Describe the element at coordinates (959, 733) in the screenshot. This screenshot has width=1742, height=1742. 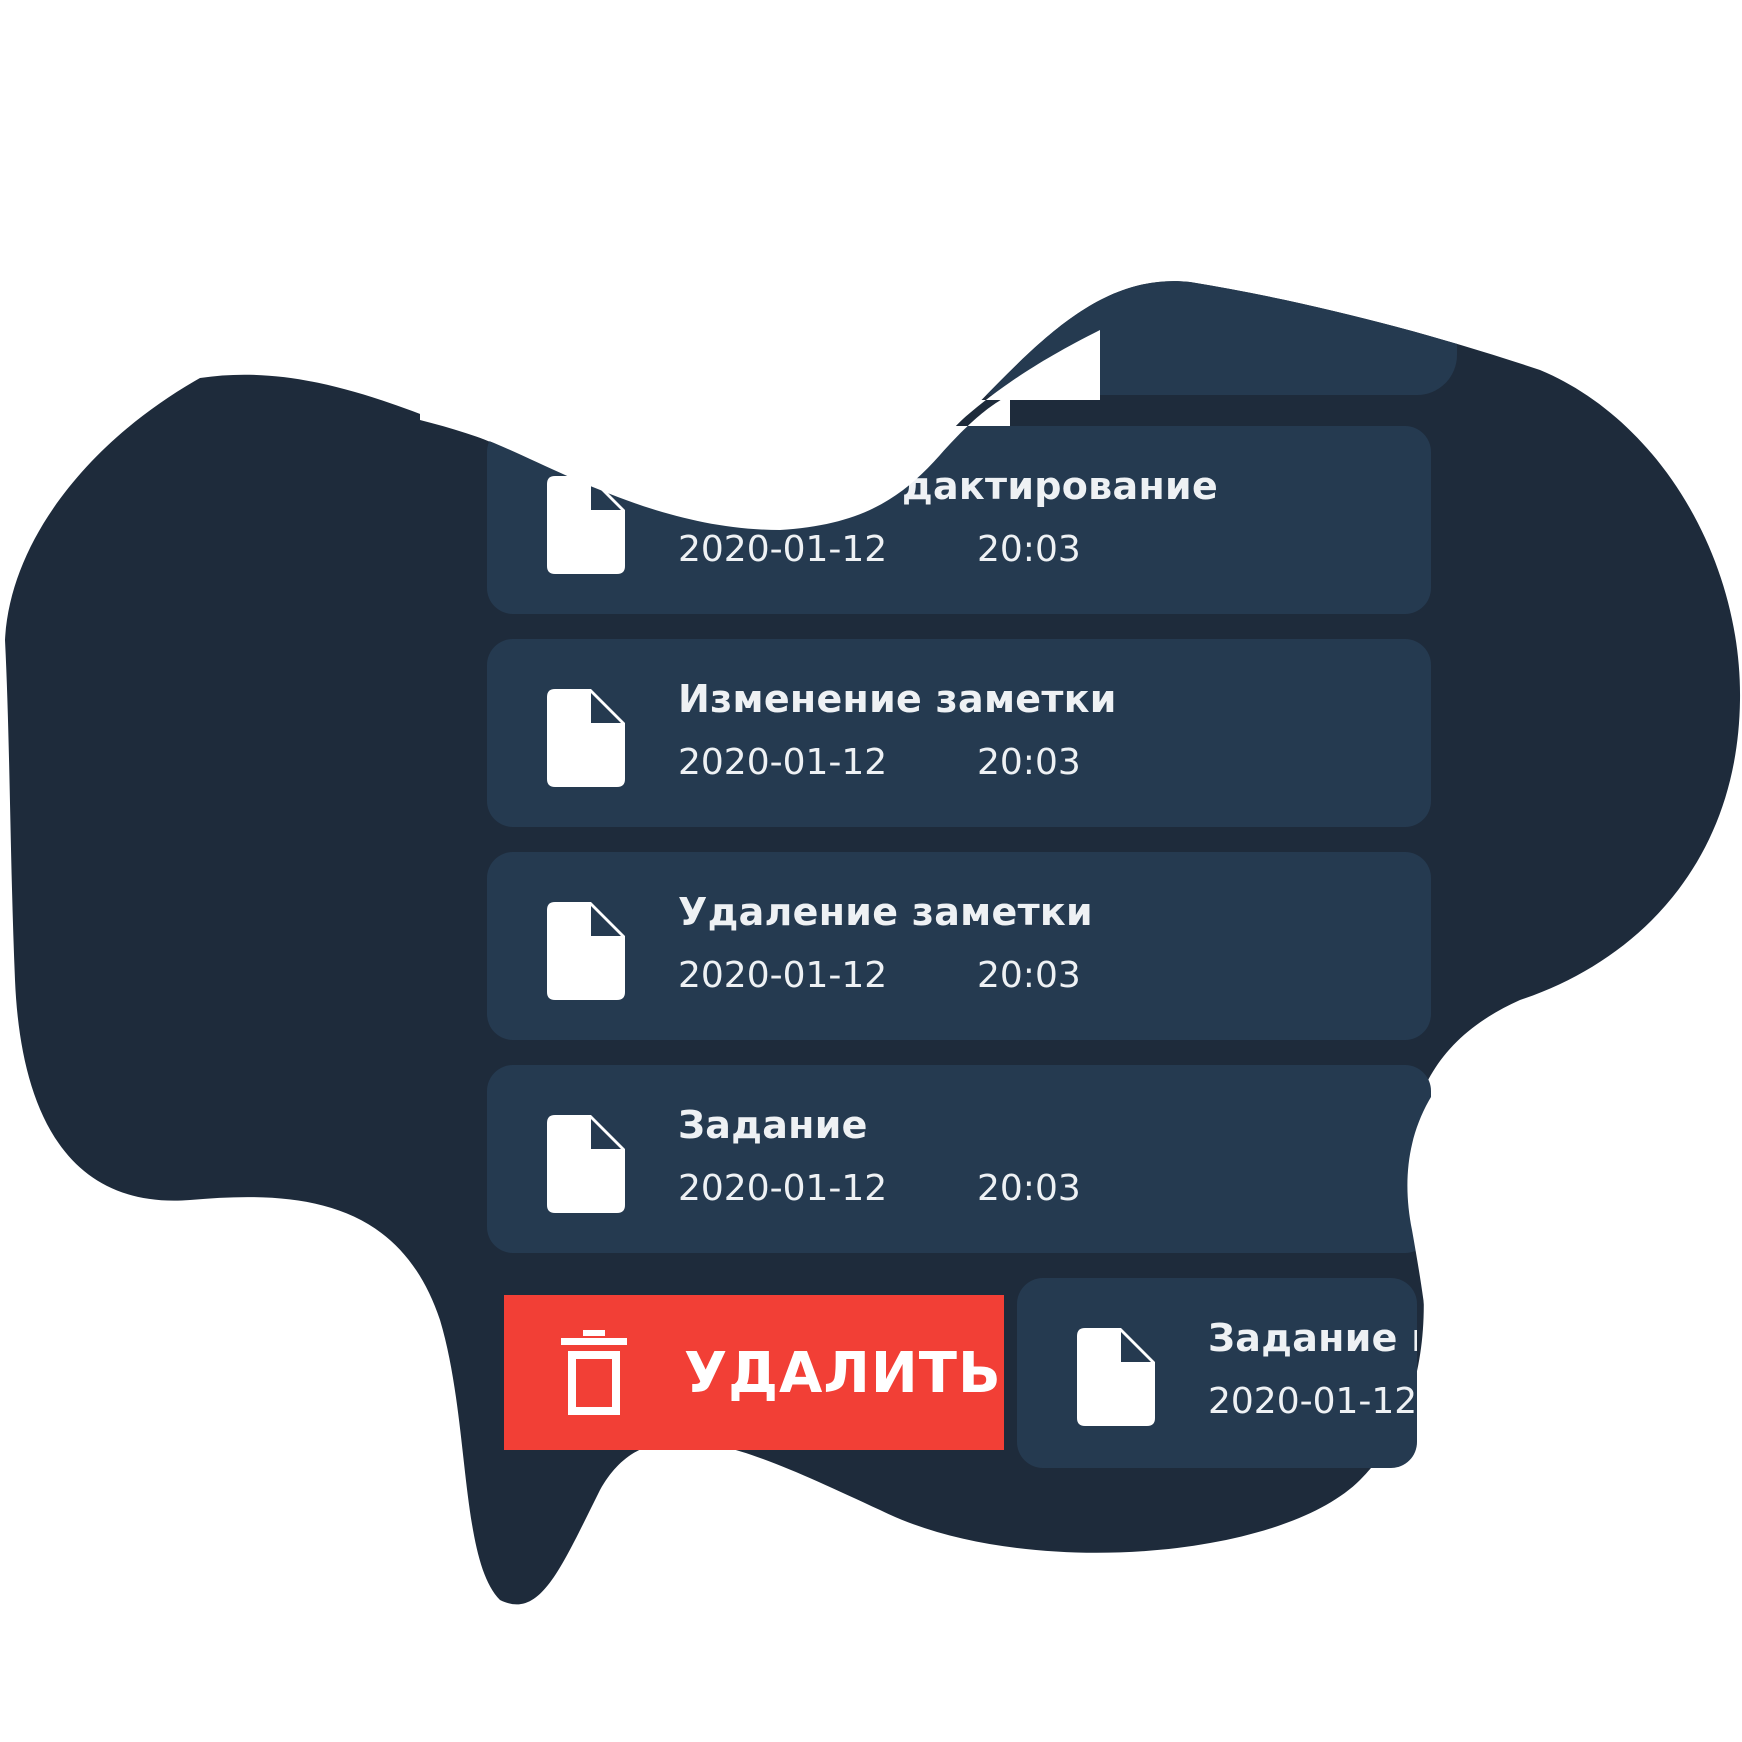
I see `note-card: Изменение заметки 2020-01-12 20:03` at that location.